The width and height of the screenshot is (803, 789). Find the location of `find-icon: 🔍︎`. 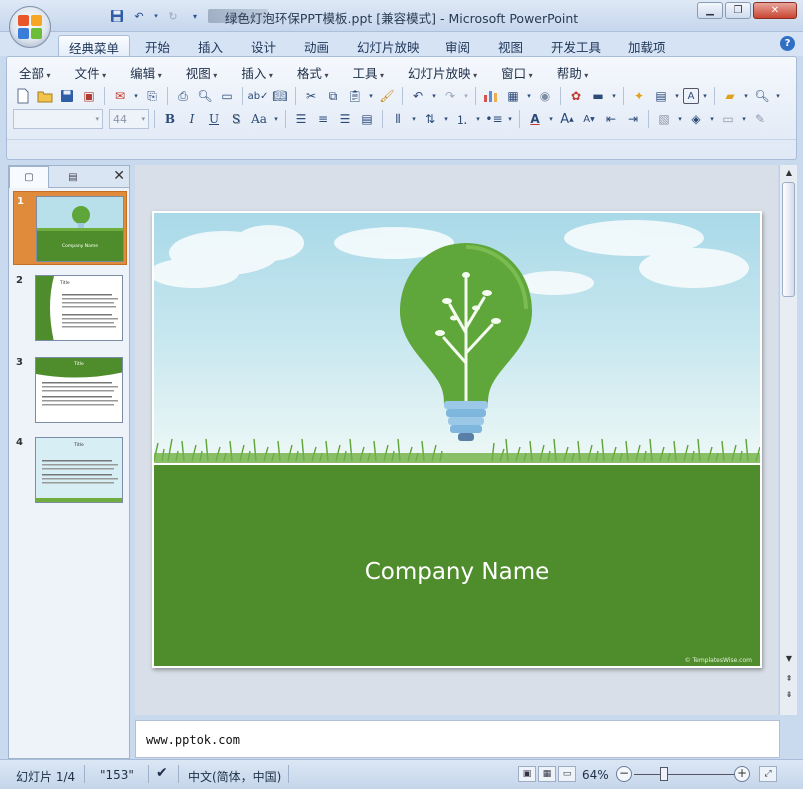

find-icon: 🔍︎ is located at coordinates (762, 96).